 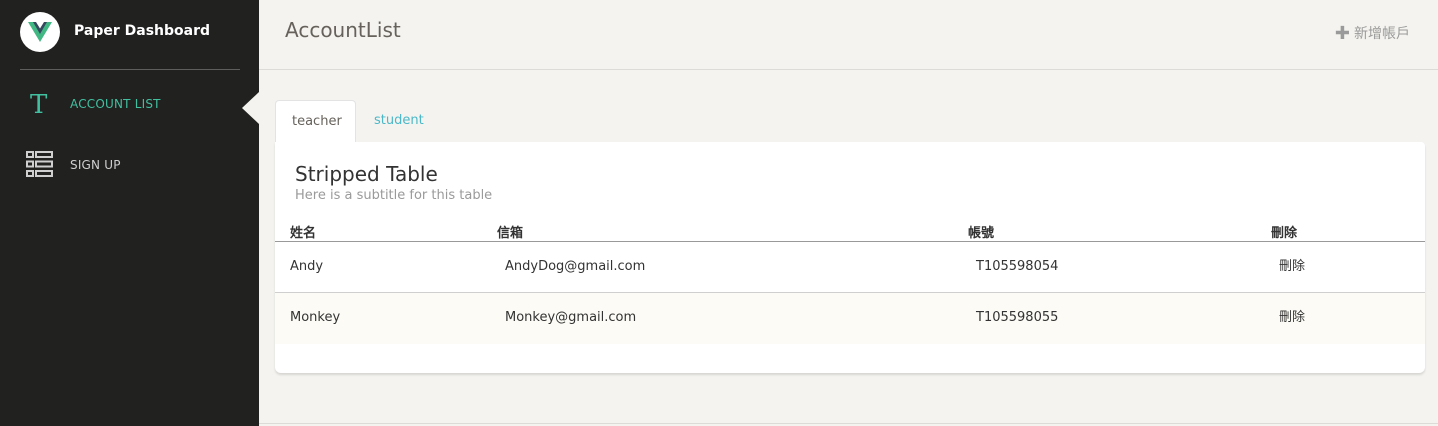 I want to click on sidebar-item-account-list: T ACCOUNT LIST, so click(x=129, y=105).